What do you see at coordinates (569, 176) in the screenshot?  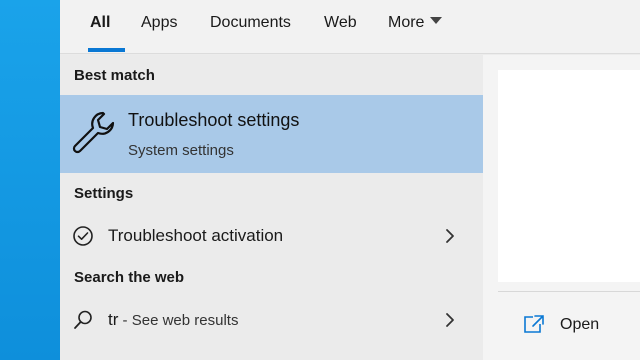 I see `preview-card` at bounding box center [569, 176].